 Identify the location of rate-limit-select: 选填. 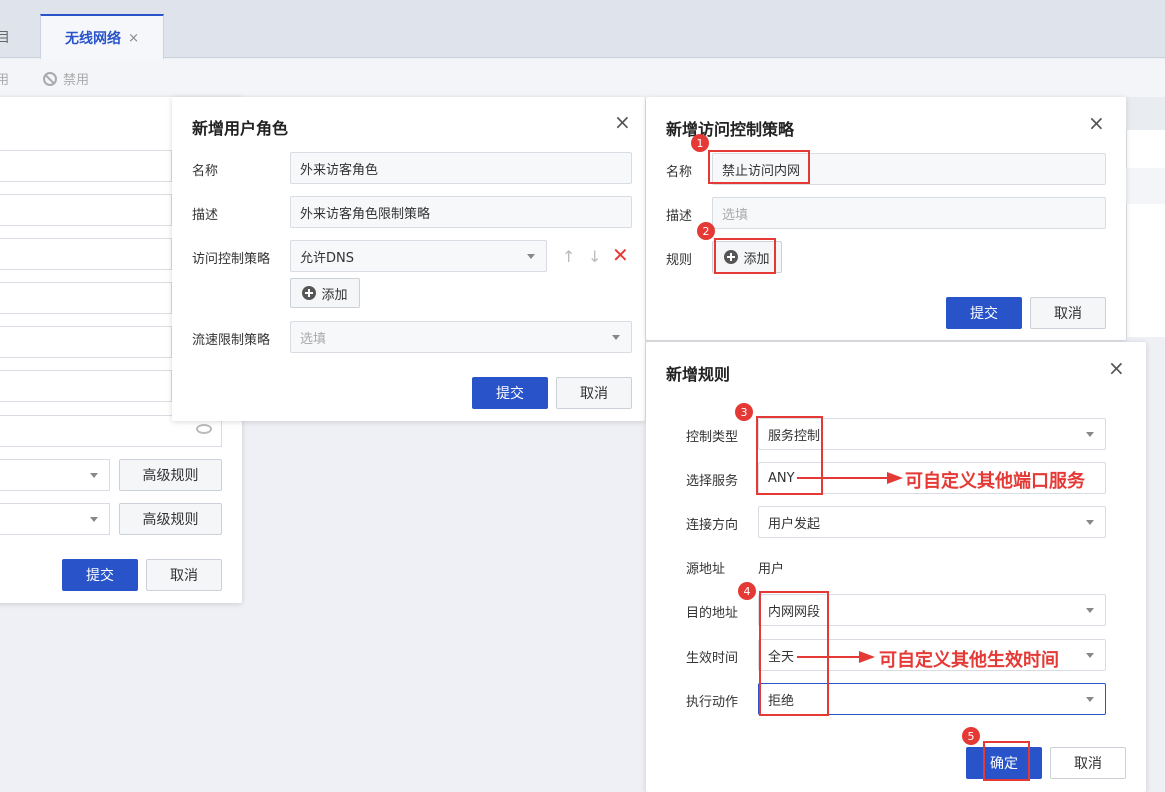
(461, 337).